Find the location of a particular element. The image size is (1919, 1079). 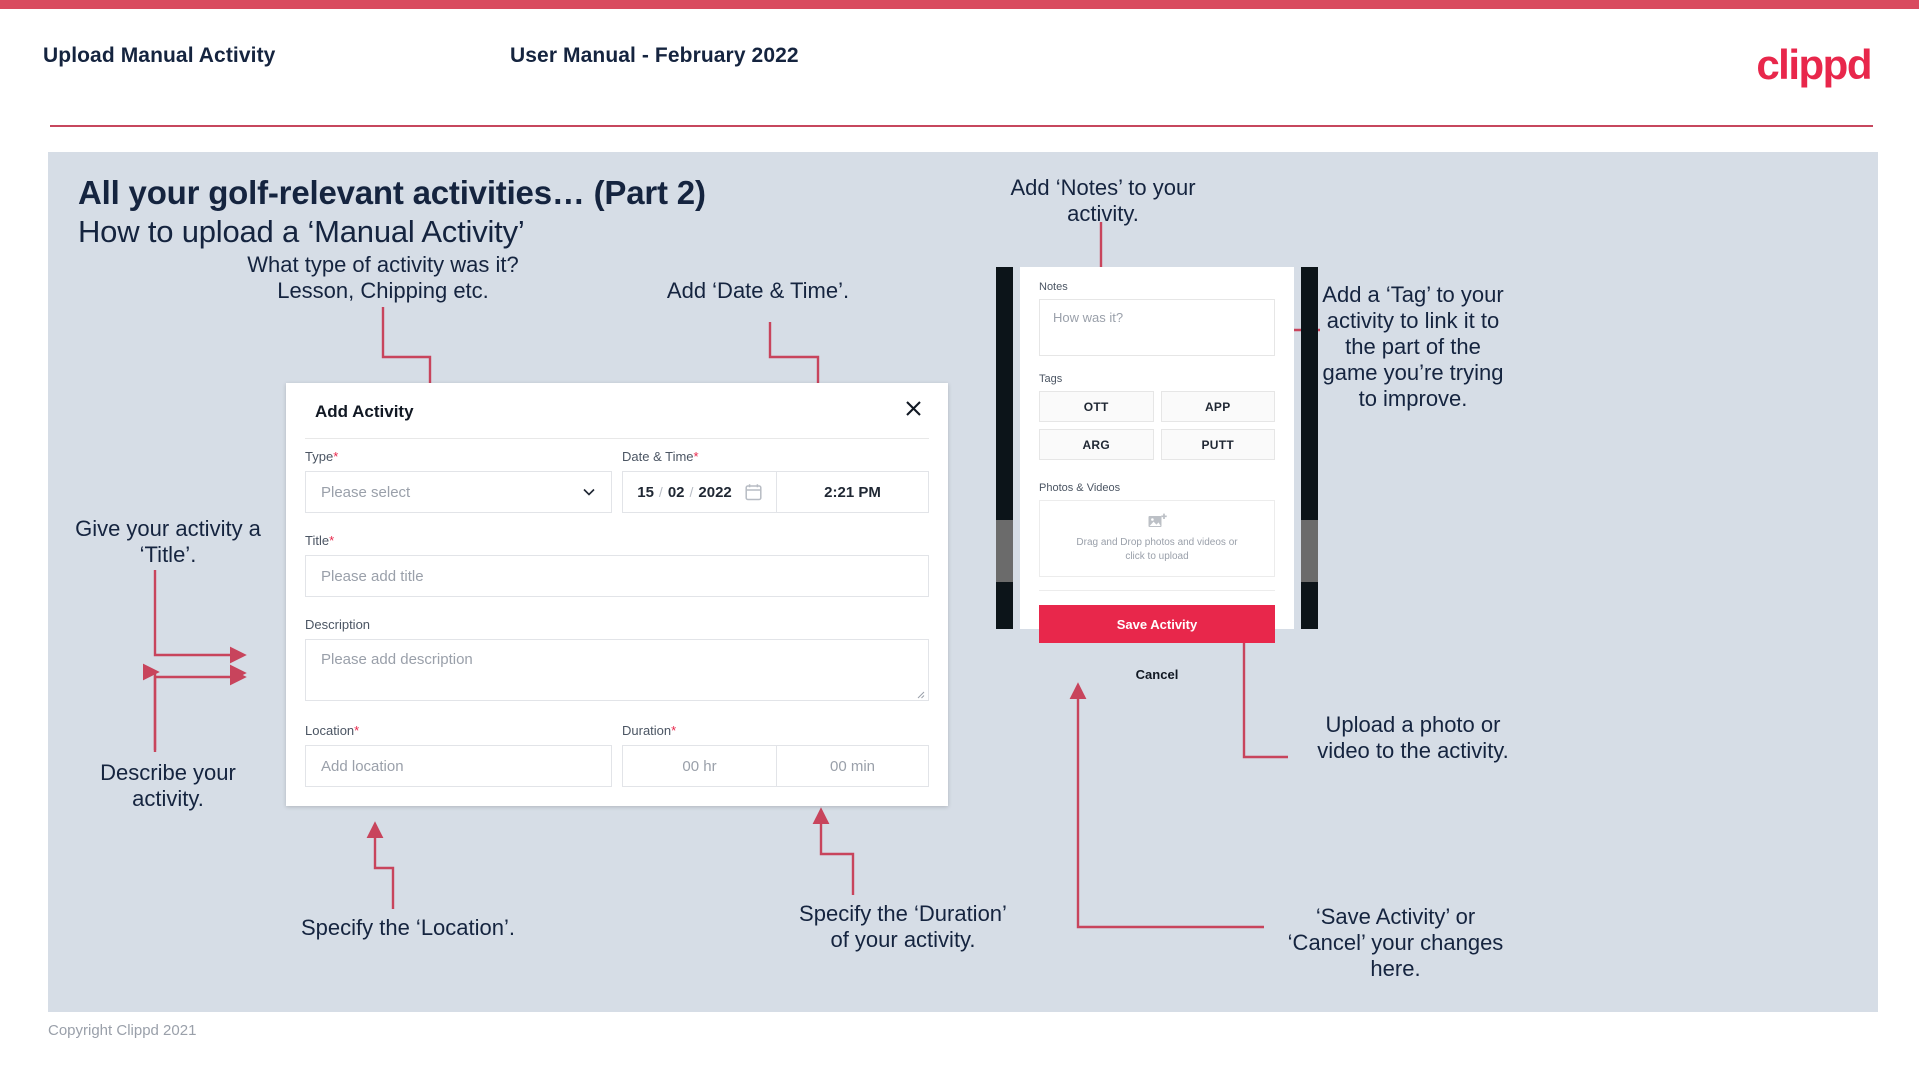

type-field-group: Type* Please select is located at coordinates (458, 481).